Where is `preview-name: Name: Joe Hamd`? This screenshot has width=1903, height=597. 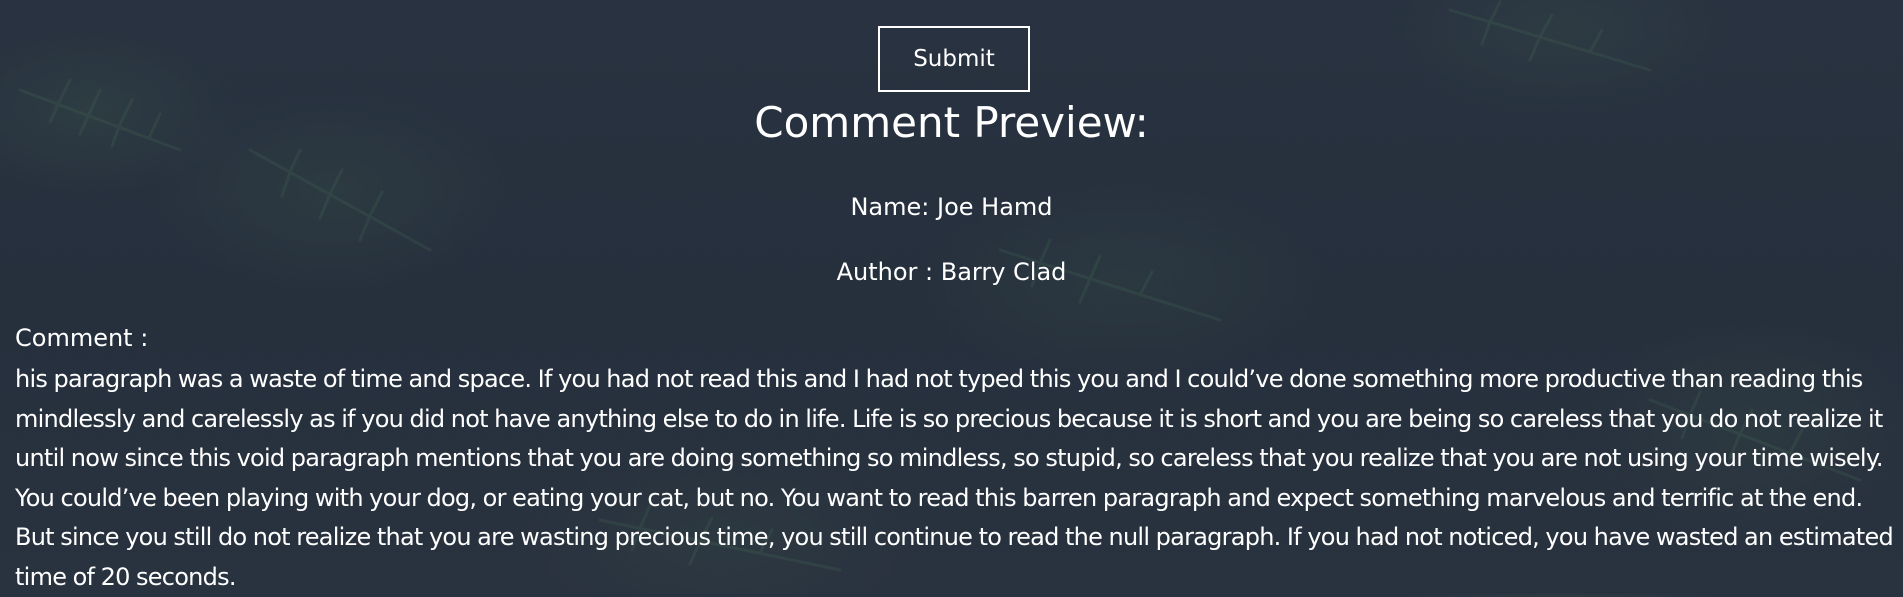
preview-name: Name: Joe Hamd is located at coordinates (951, 207).